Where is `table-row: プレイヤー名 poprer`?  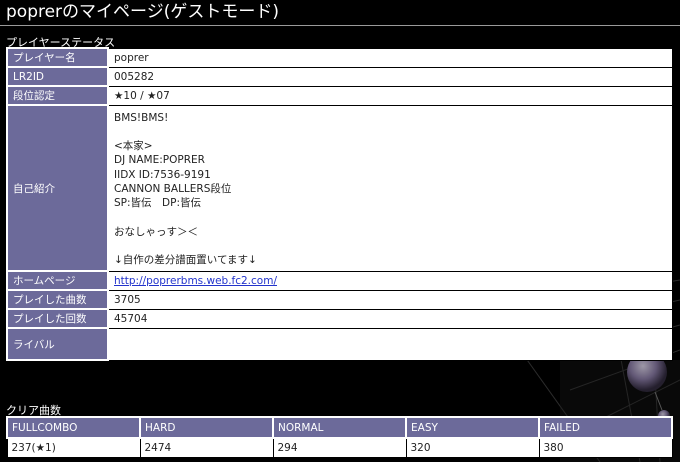
table-row: プレイヤー名 poprer is located at coordinates (339, 57).